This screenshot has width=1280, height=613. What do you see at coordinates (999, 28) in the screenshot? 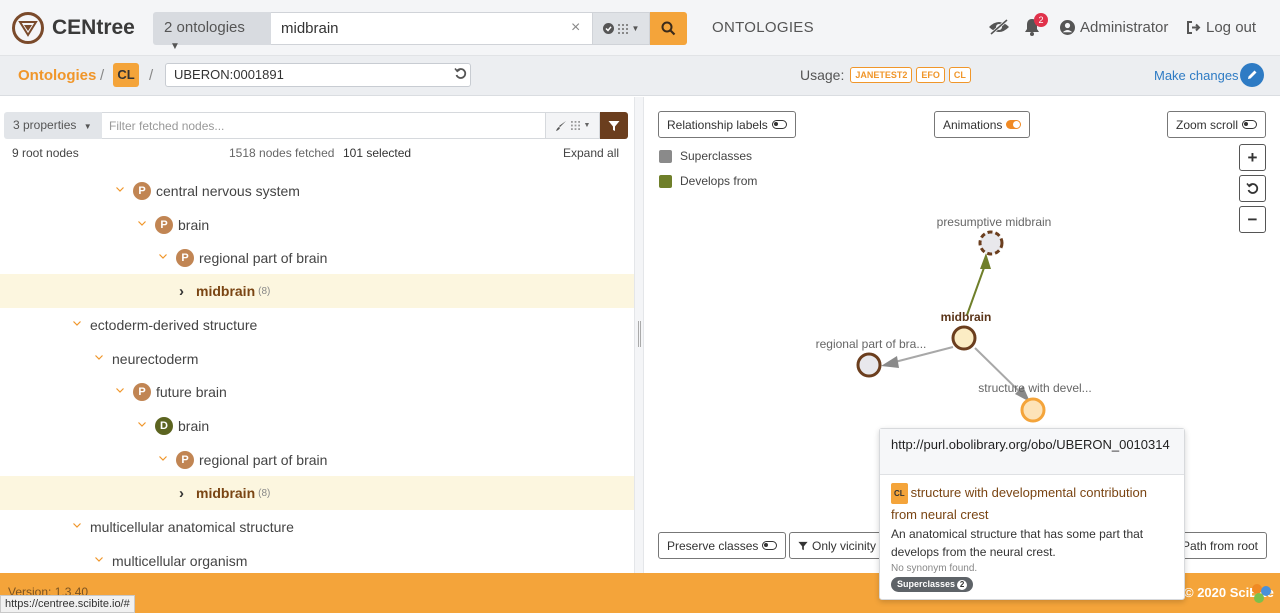
I see `hide-eye-icon` at bounding box center [999, 28].